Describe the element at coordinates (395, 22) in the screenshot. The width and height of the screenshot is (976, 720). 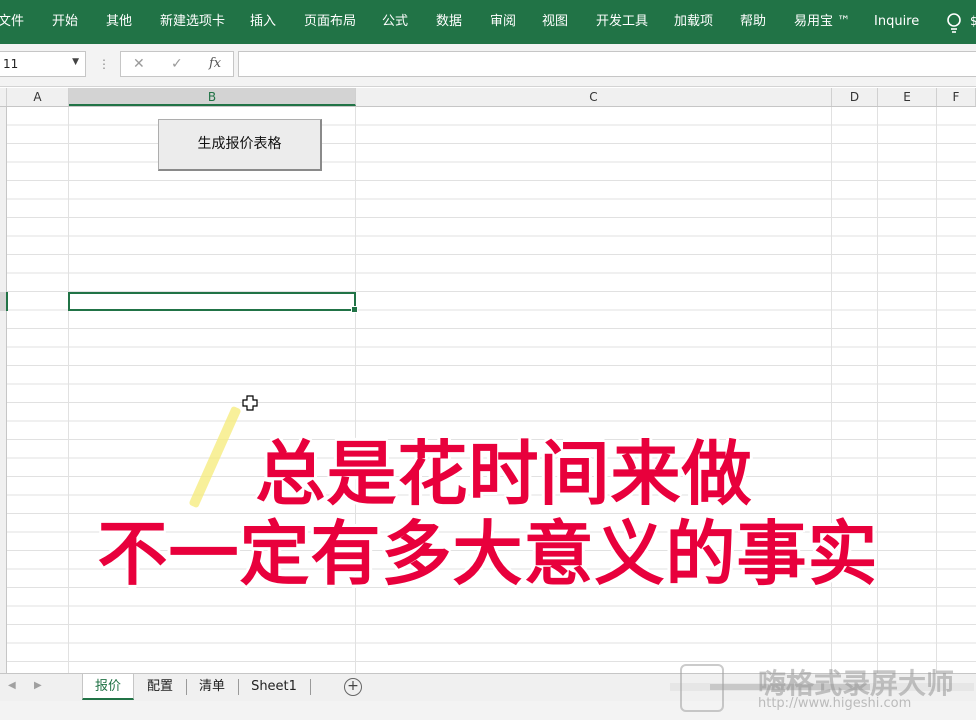
I see `tab-formulas: 公式` at that location.